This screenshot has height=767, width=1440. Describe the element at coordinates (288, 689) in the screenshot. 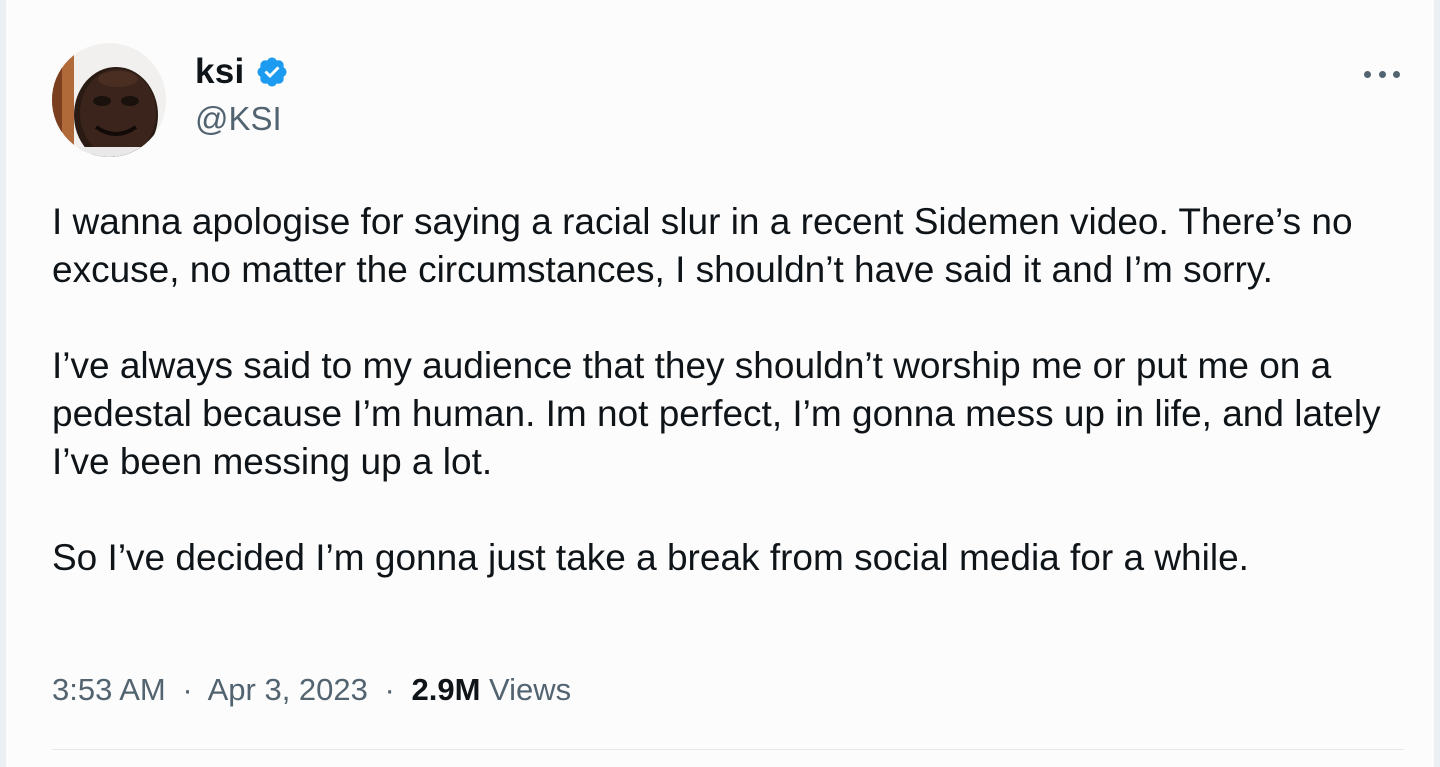

I see `tweet-date: Apr 3, 2023` at that location.